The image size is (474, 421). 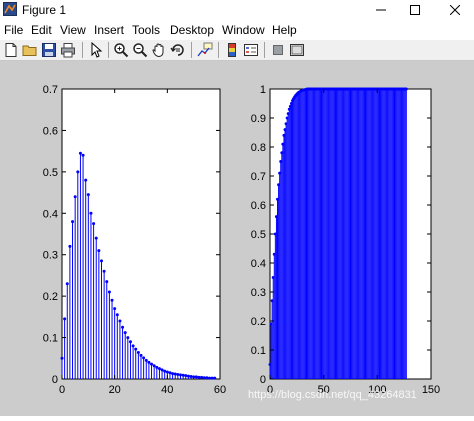 I want to click on zoom-in-icon, so click(x=121, y=50).